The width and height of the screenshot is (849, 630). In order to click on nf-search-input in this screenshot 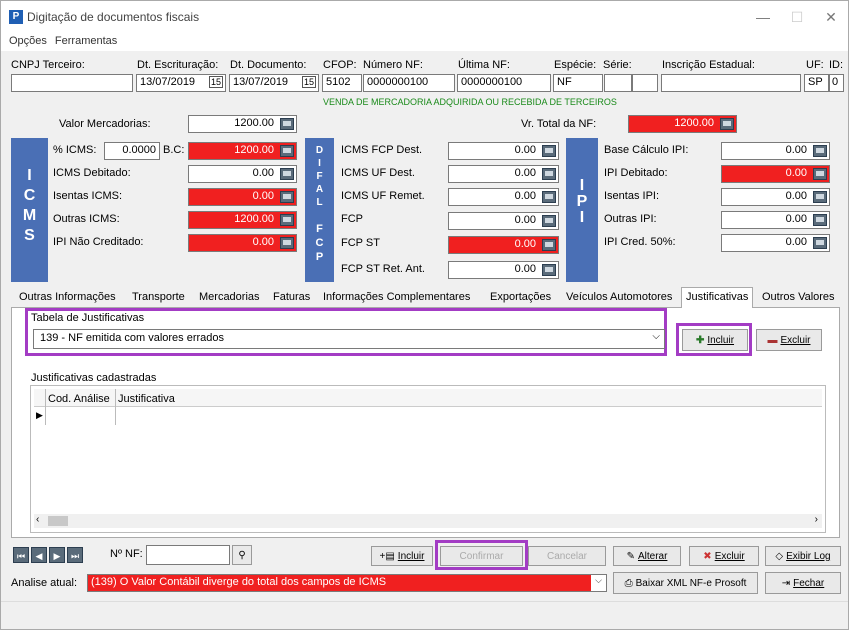, I will do `click(188, 555)`.